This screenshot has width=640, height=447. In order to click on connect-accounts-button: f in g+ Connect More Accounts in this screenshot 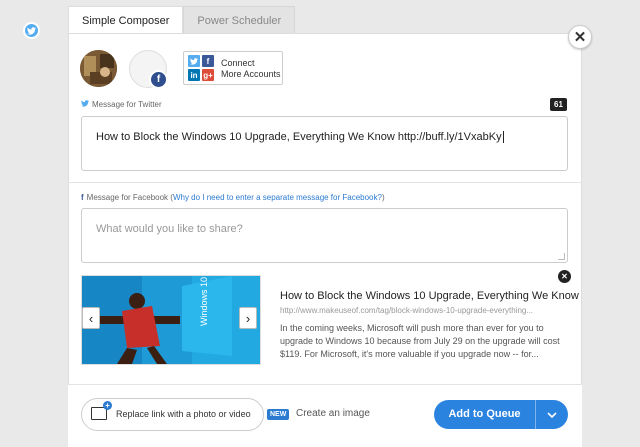, I will do `click(233, 68)`.